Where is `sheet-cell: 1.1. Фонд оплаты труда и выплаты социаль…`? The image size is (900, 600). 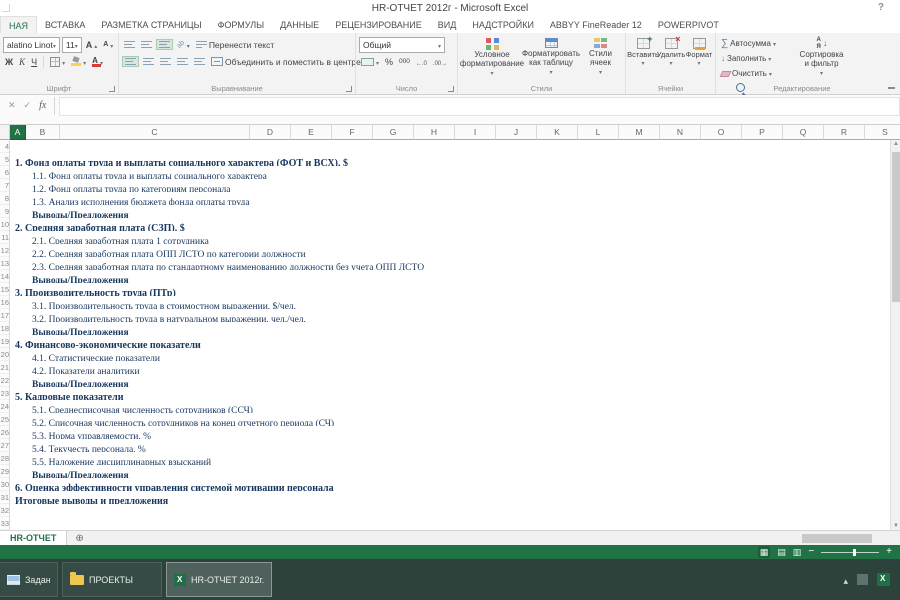
sheet-cell: 1.1. Фонд оплаты труда и выплаты социаль… is located at coordinates (138, 175).